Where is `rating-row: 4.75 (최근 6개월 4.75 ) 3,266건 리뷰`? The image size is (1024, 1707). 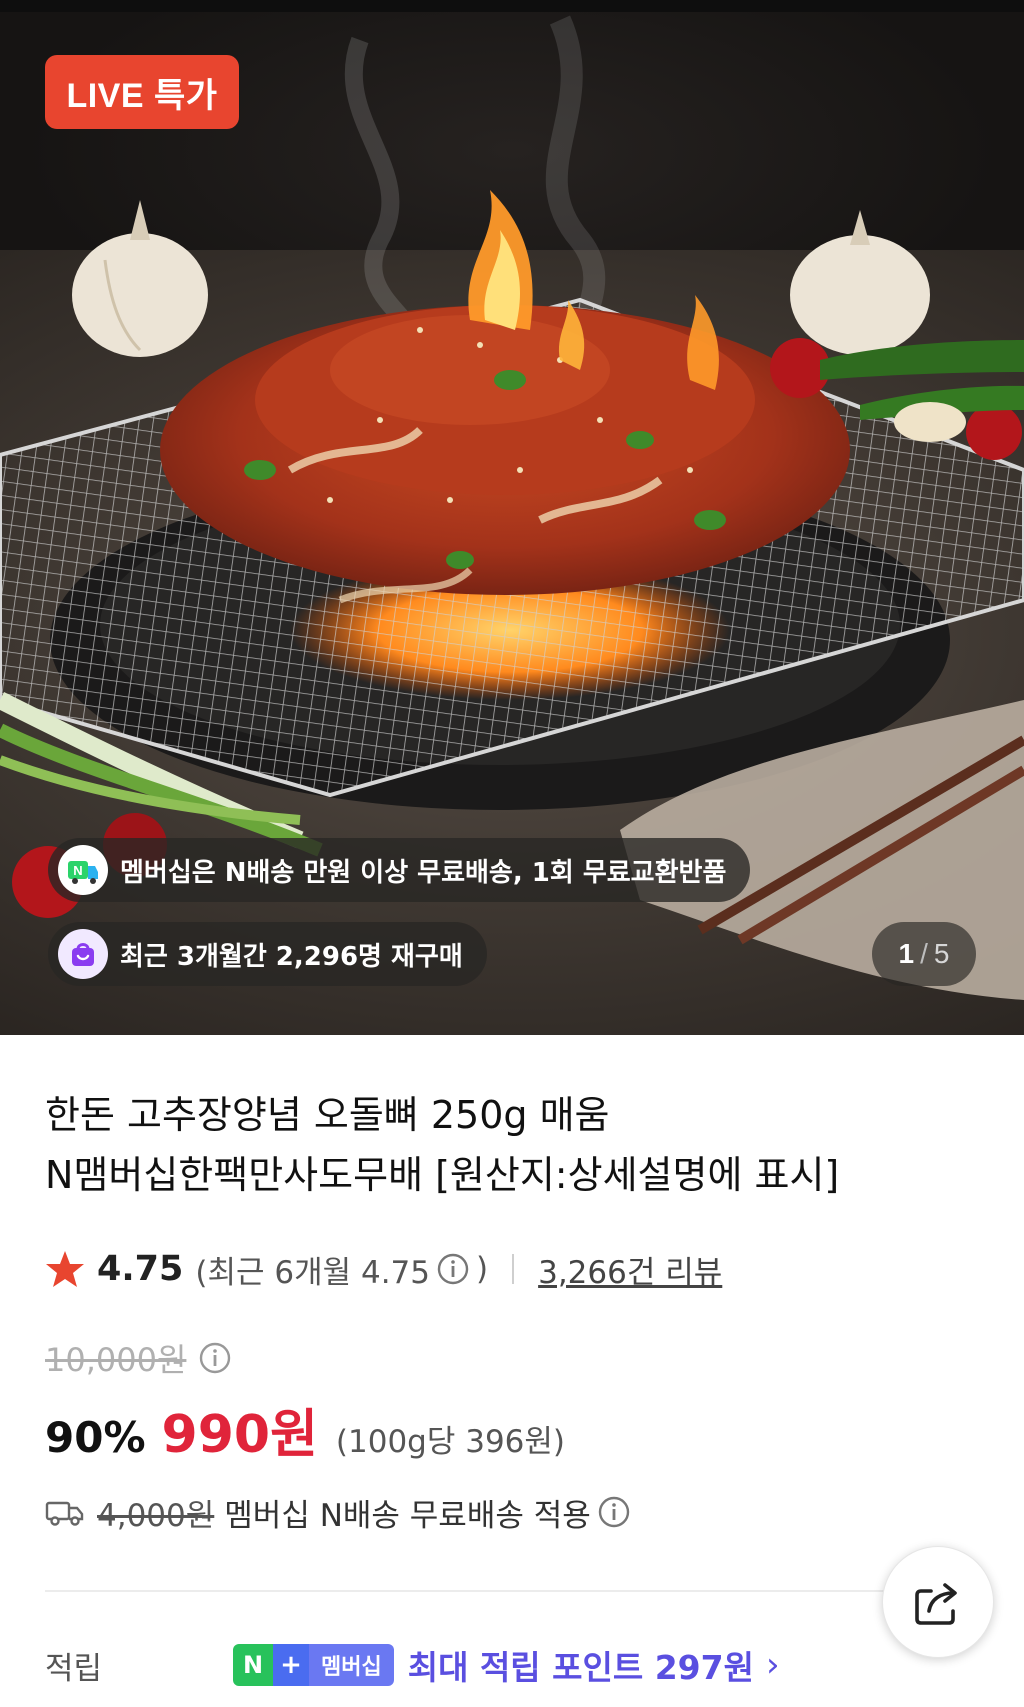
rating-row: 4.75 (최근 6개월 4.75 ) 3,266건 리뷰 is located at coordinates (383, 1269).